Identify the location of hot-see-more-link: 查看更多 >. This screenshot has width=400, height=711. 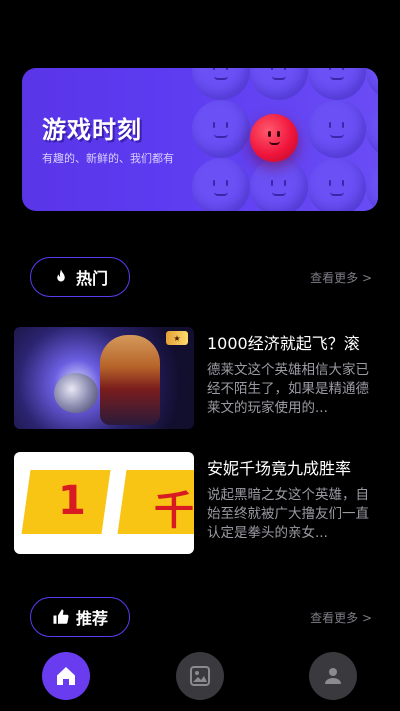
(341, 277).